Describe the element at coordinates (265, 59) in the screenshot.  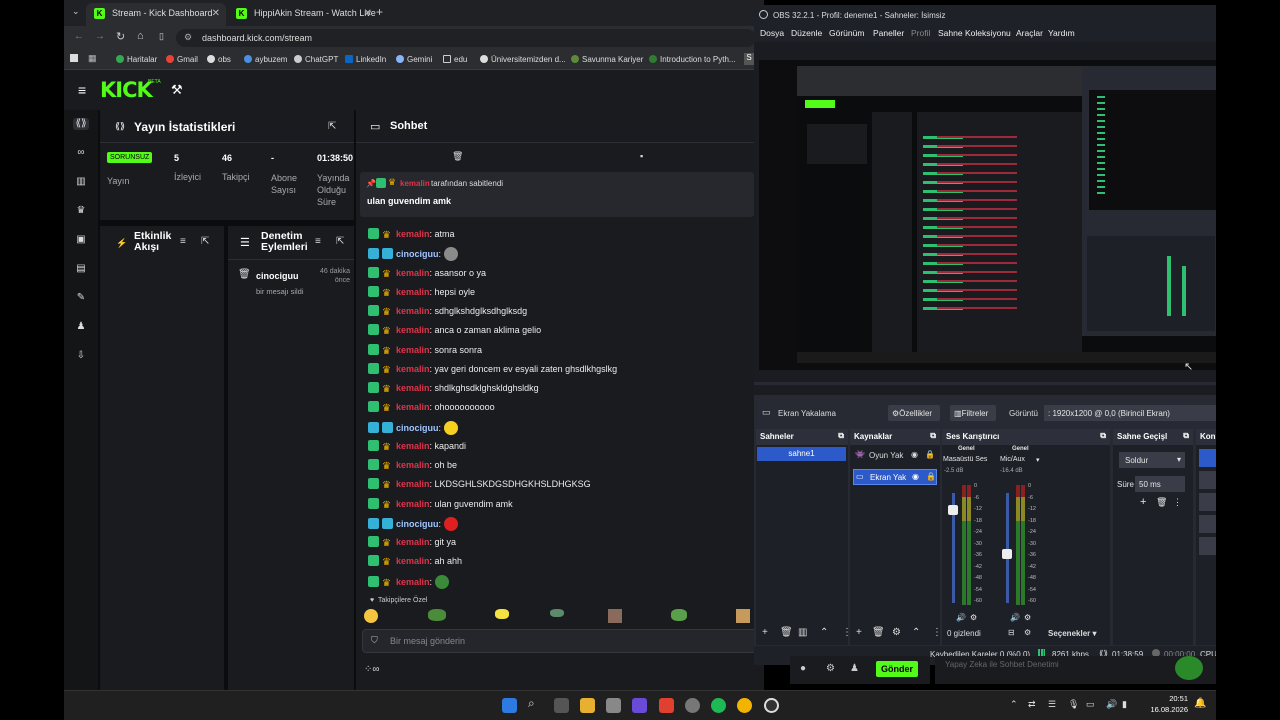
I see `bookmark-aybuzem: aybuzem` at that location.